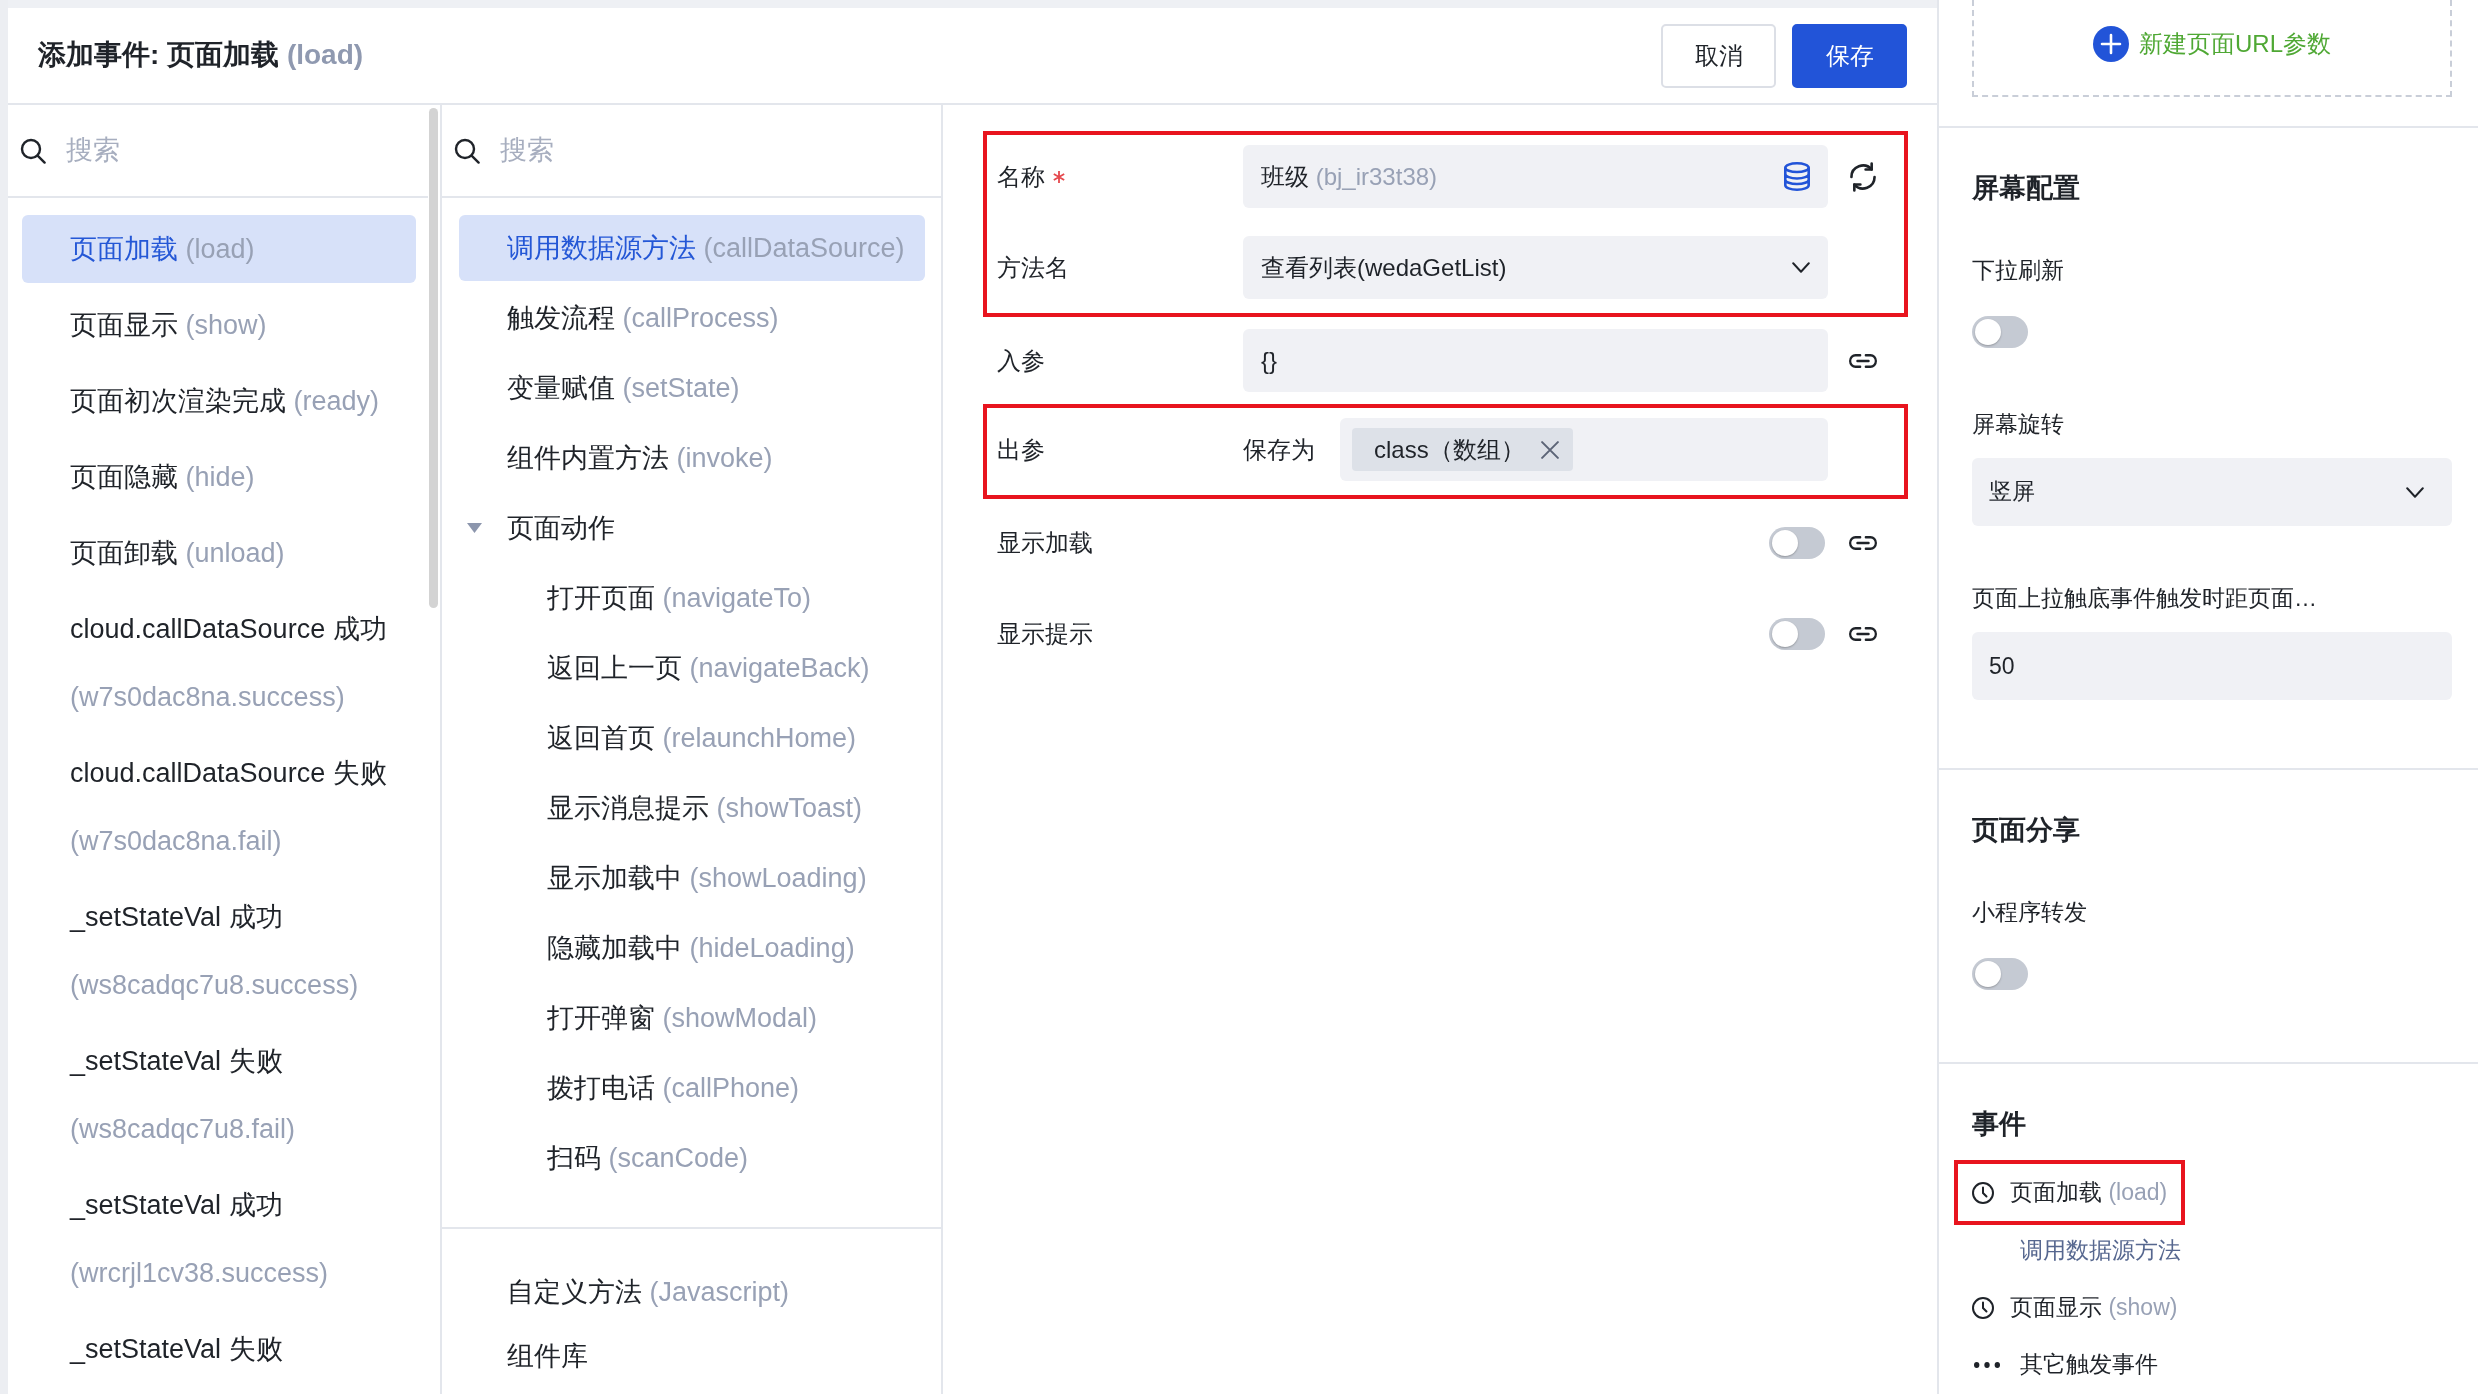 Image resolution: width=2478 pixels, height=1394 pixels. What do you see at coordinates (692, 808) in the screenshot?
I see `action-list-item: 显示消息提示 (showToast)` at bounding box center [692, 808].